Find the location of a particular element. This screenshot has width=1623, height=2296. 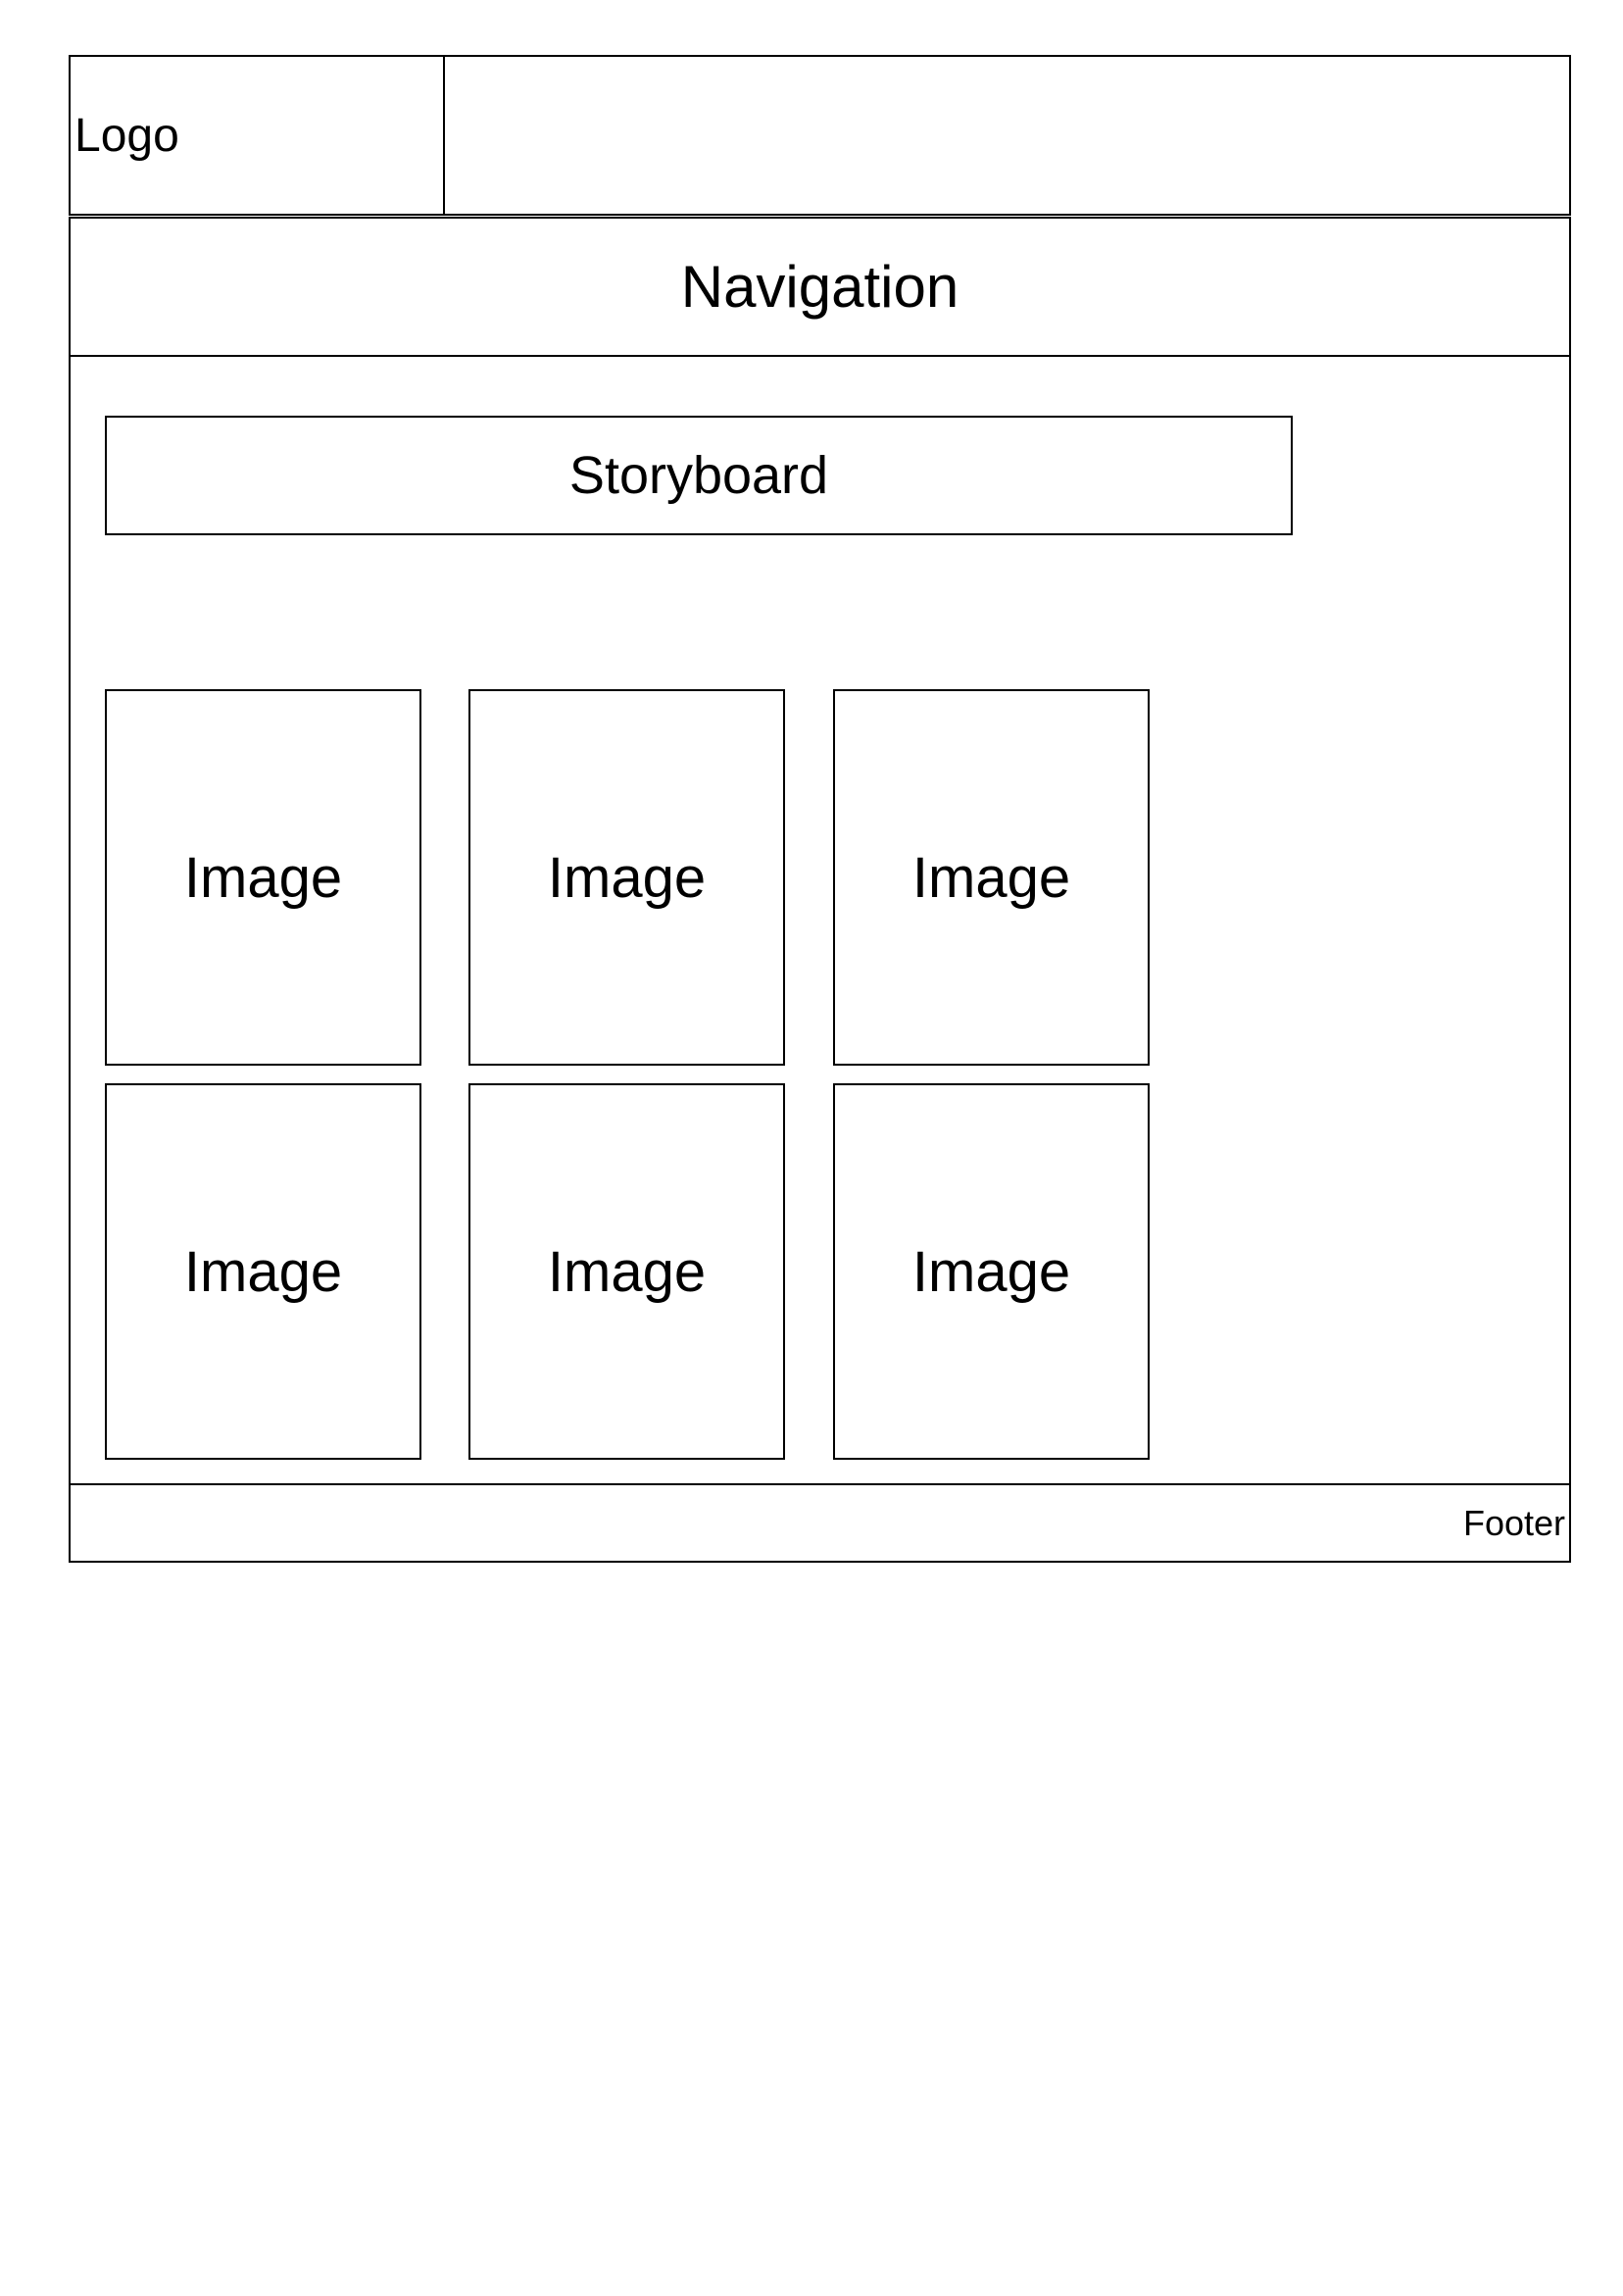

header-banner-area is located at coordinates (1007, 135).